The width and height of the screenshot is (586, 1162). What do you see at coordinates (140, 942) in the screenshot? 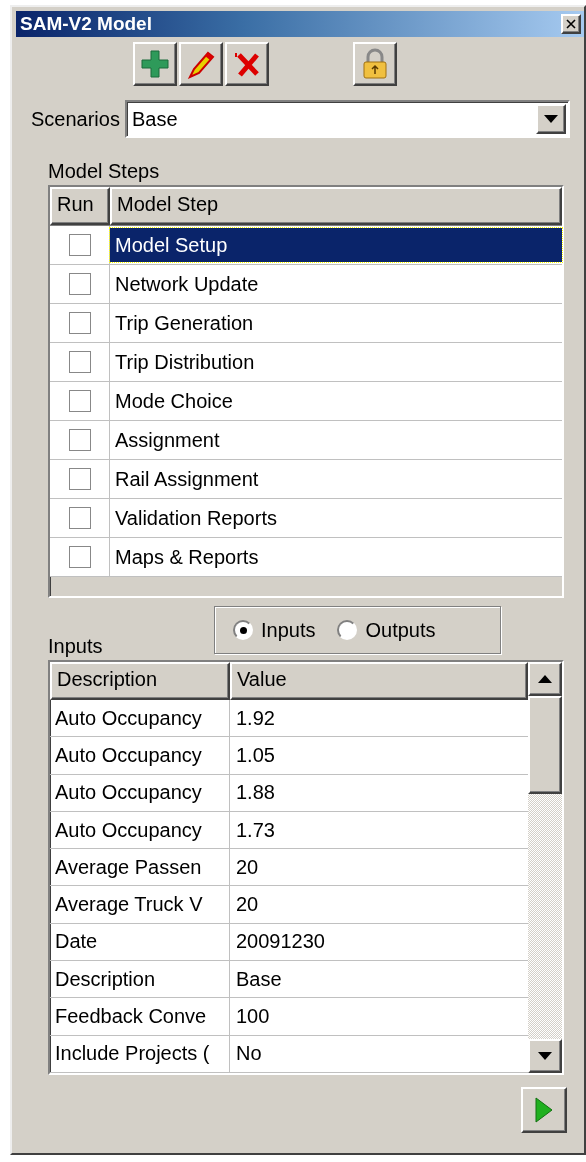
I see `table-cell: Date` at bounding box center [140, 942].